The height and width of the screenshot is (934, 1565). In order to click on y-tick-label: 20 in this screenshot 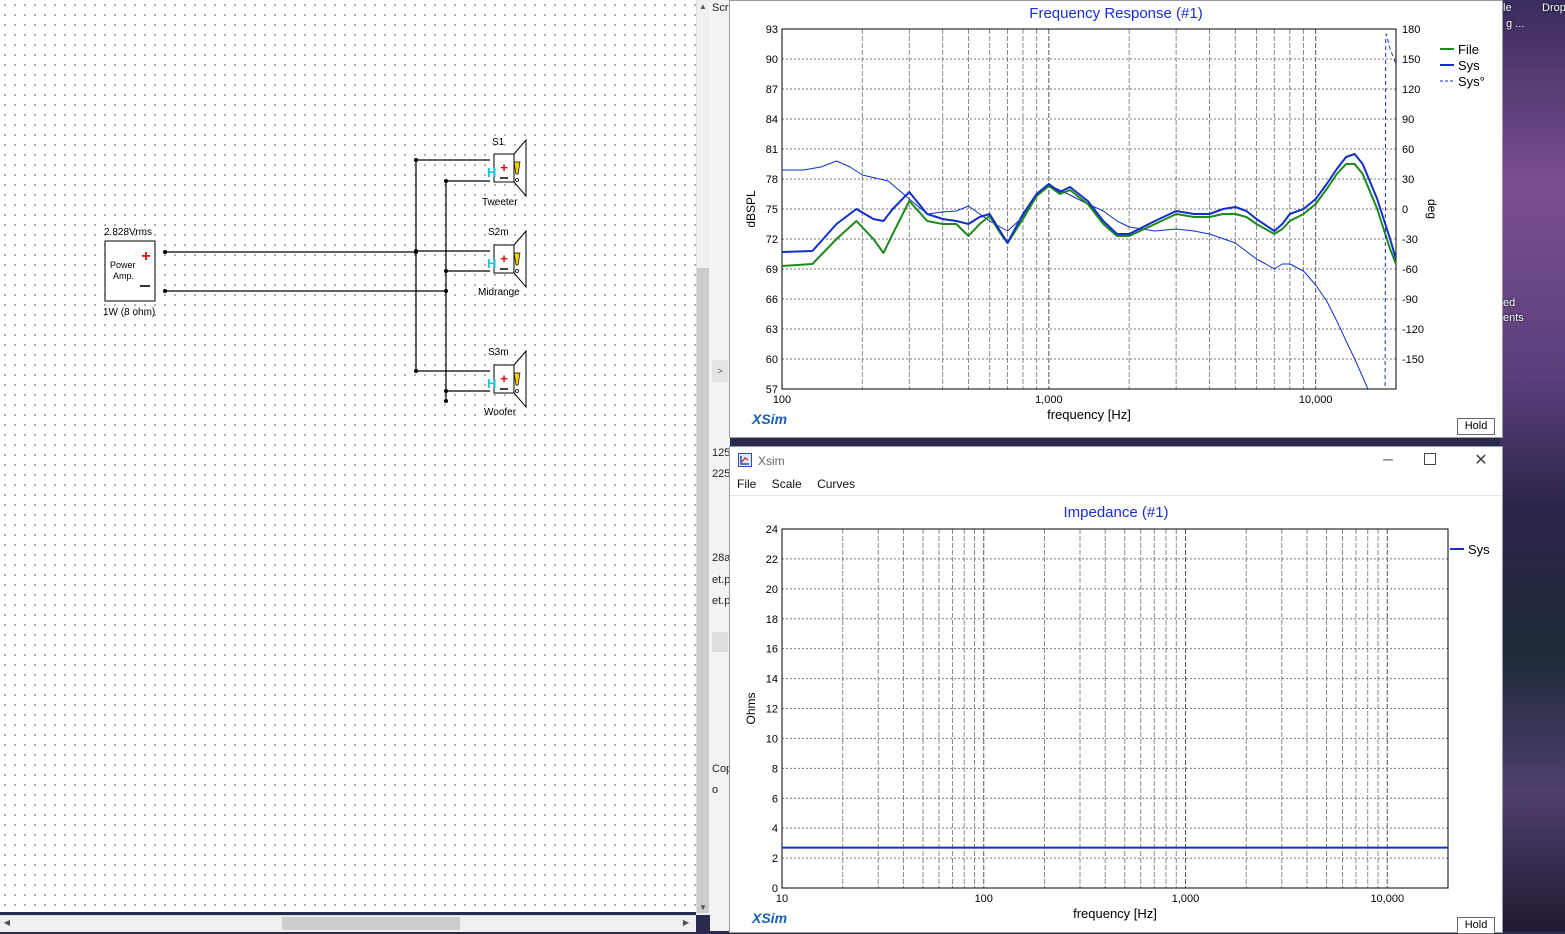, I will do `click(772, 590)`.